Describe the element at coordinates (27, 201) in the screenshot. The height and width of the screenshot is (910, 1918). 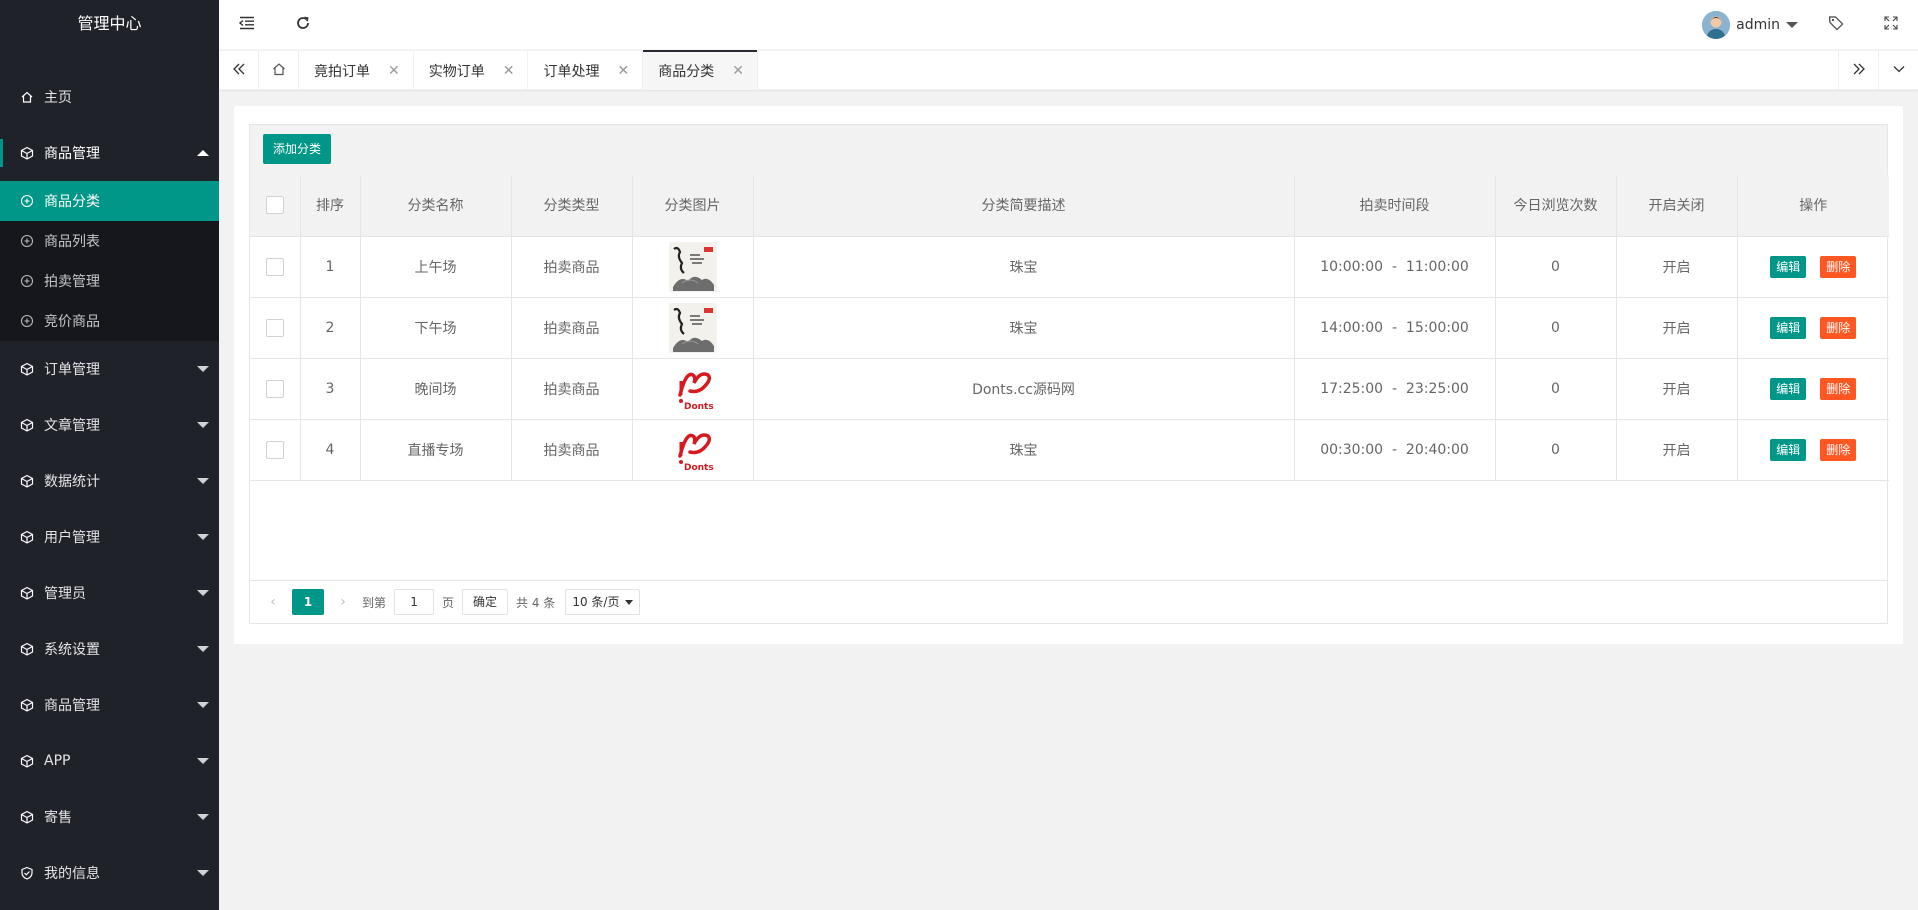
I see `plus-circle-icon` at that location.